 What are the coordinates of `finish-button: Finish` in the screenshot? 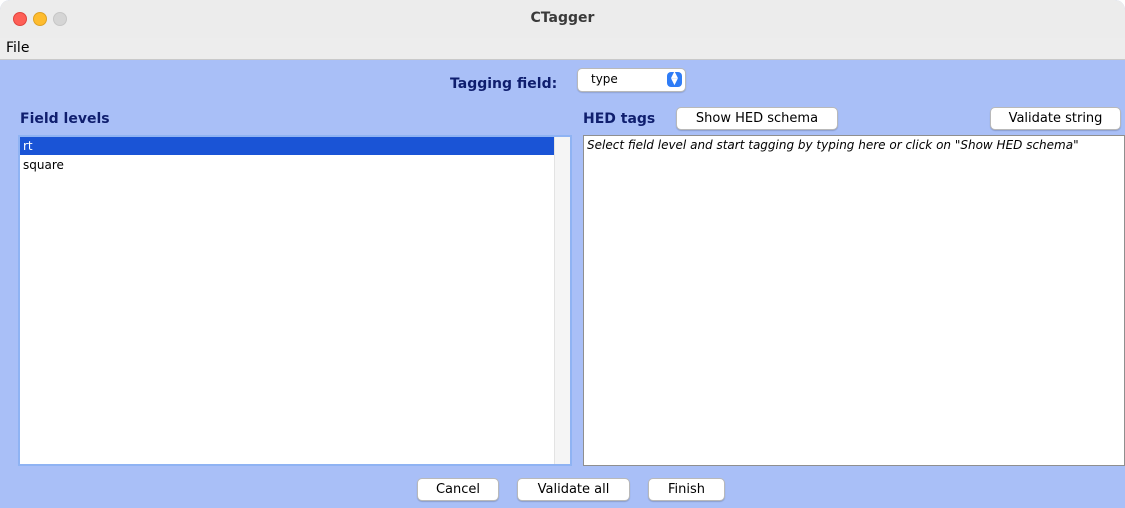 It's located at (686, 489).